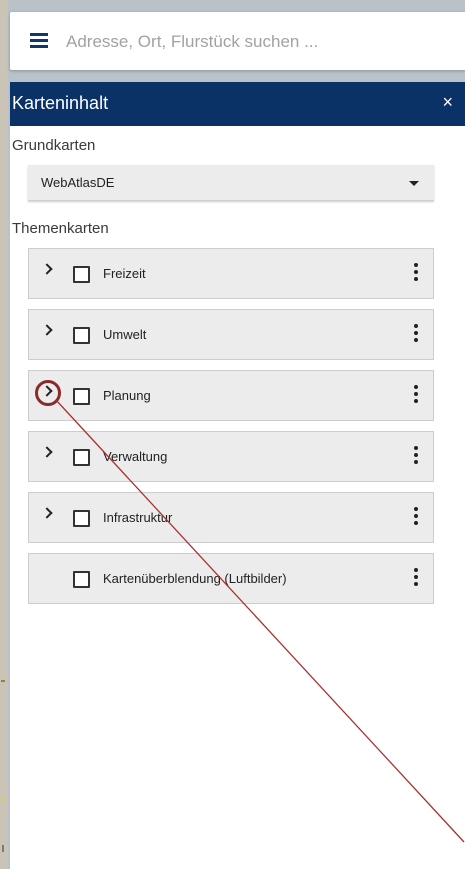 The width and height of the screenshot is (465, 869). Describe the element at coordinates (125, 334) in the screenshot. I see `layer-label: Umwelt` at that location.